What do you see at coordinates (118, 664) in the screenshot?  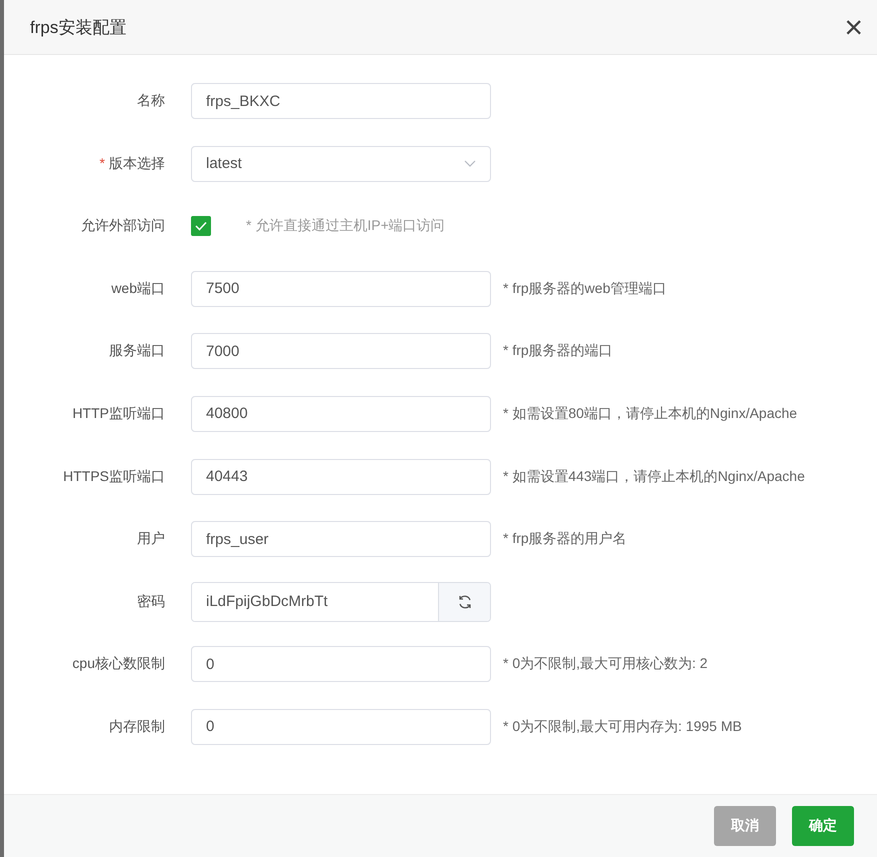 I see `field-label: cpu核心数限制` at bounding box center [118, 664].